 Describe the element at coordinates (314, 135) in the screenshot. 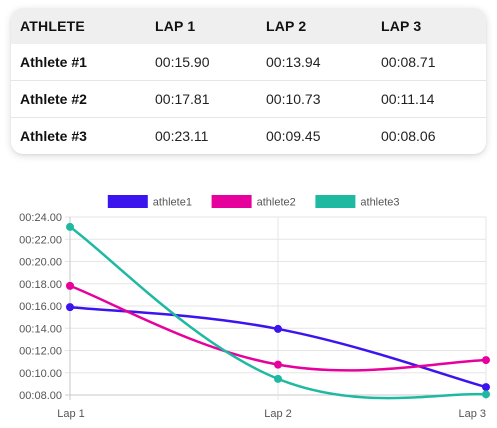

I see `lap-2-time: 00:09.45` at that location.